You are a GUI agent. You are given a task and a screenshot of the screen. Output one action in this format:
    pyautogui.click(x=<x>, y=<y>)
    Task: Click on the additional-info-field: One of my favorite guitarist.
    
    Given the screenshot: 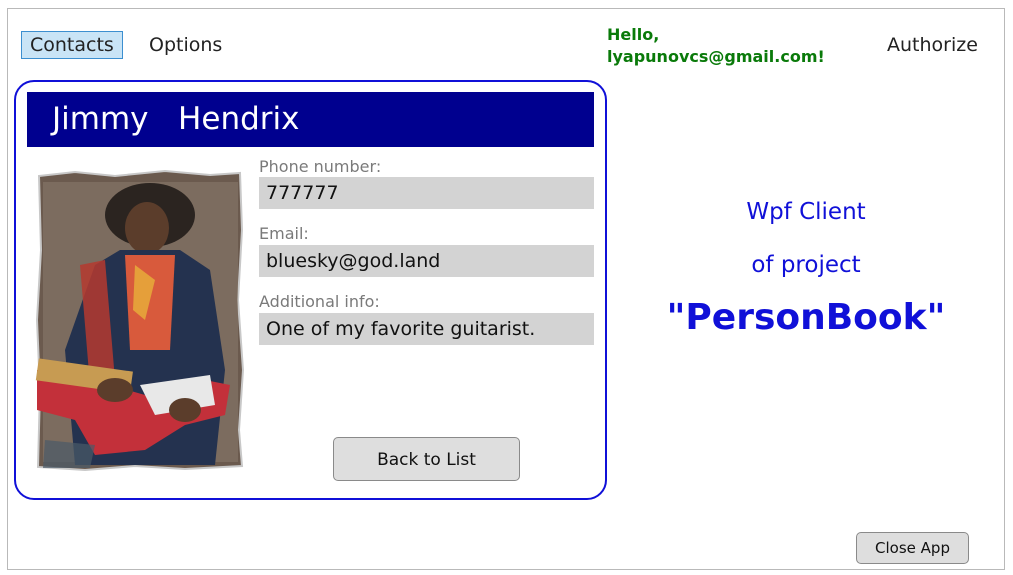 What is the action you would take?
    pyautogui.click(x=426, y=329)
    